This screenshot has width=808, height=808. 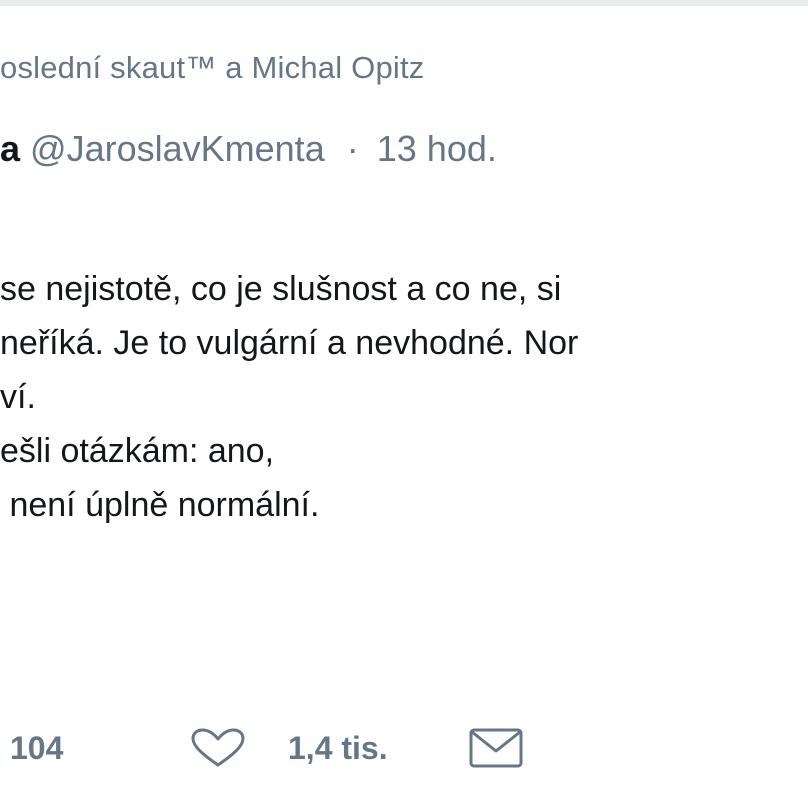 What do you see at coordinates (18, 397) in the screenshot?
I see `tweet-text-line: ví.` at bounding box center [18, 397].